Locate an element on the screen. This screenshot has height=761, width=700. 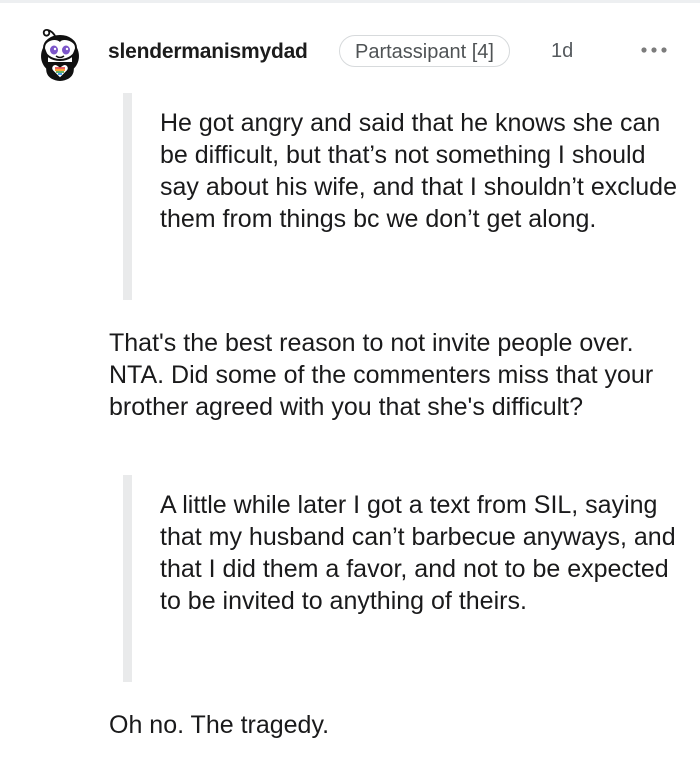
user-flair-badge: Partassipant [4] is located at coordinates (424, 51).